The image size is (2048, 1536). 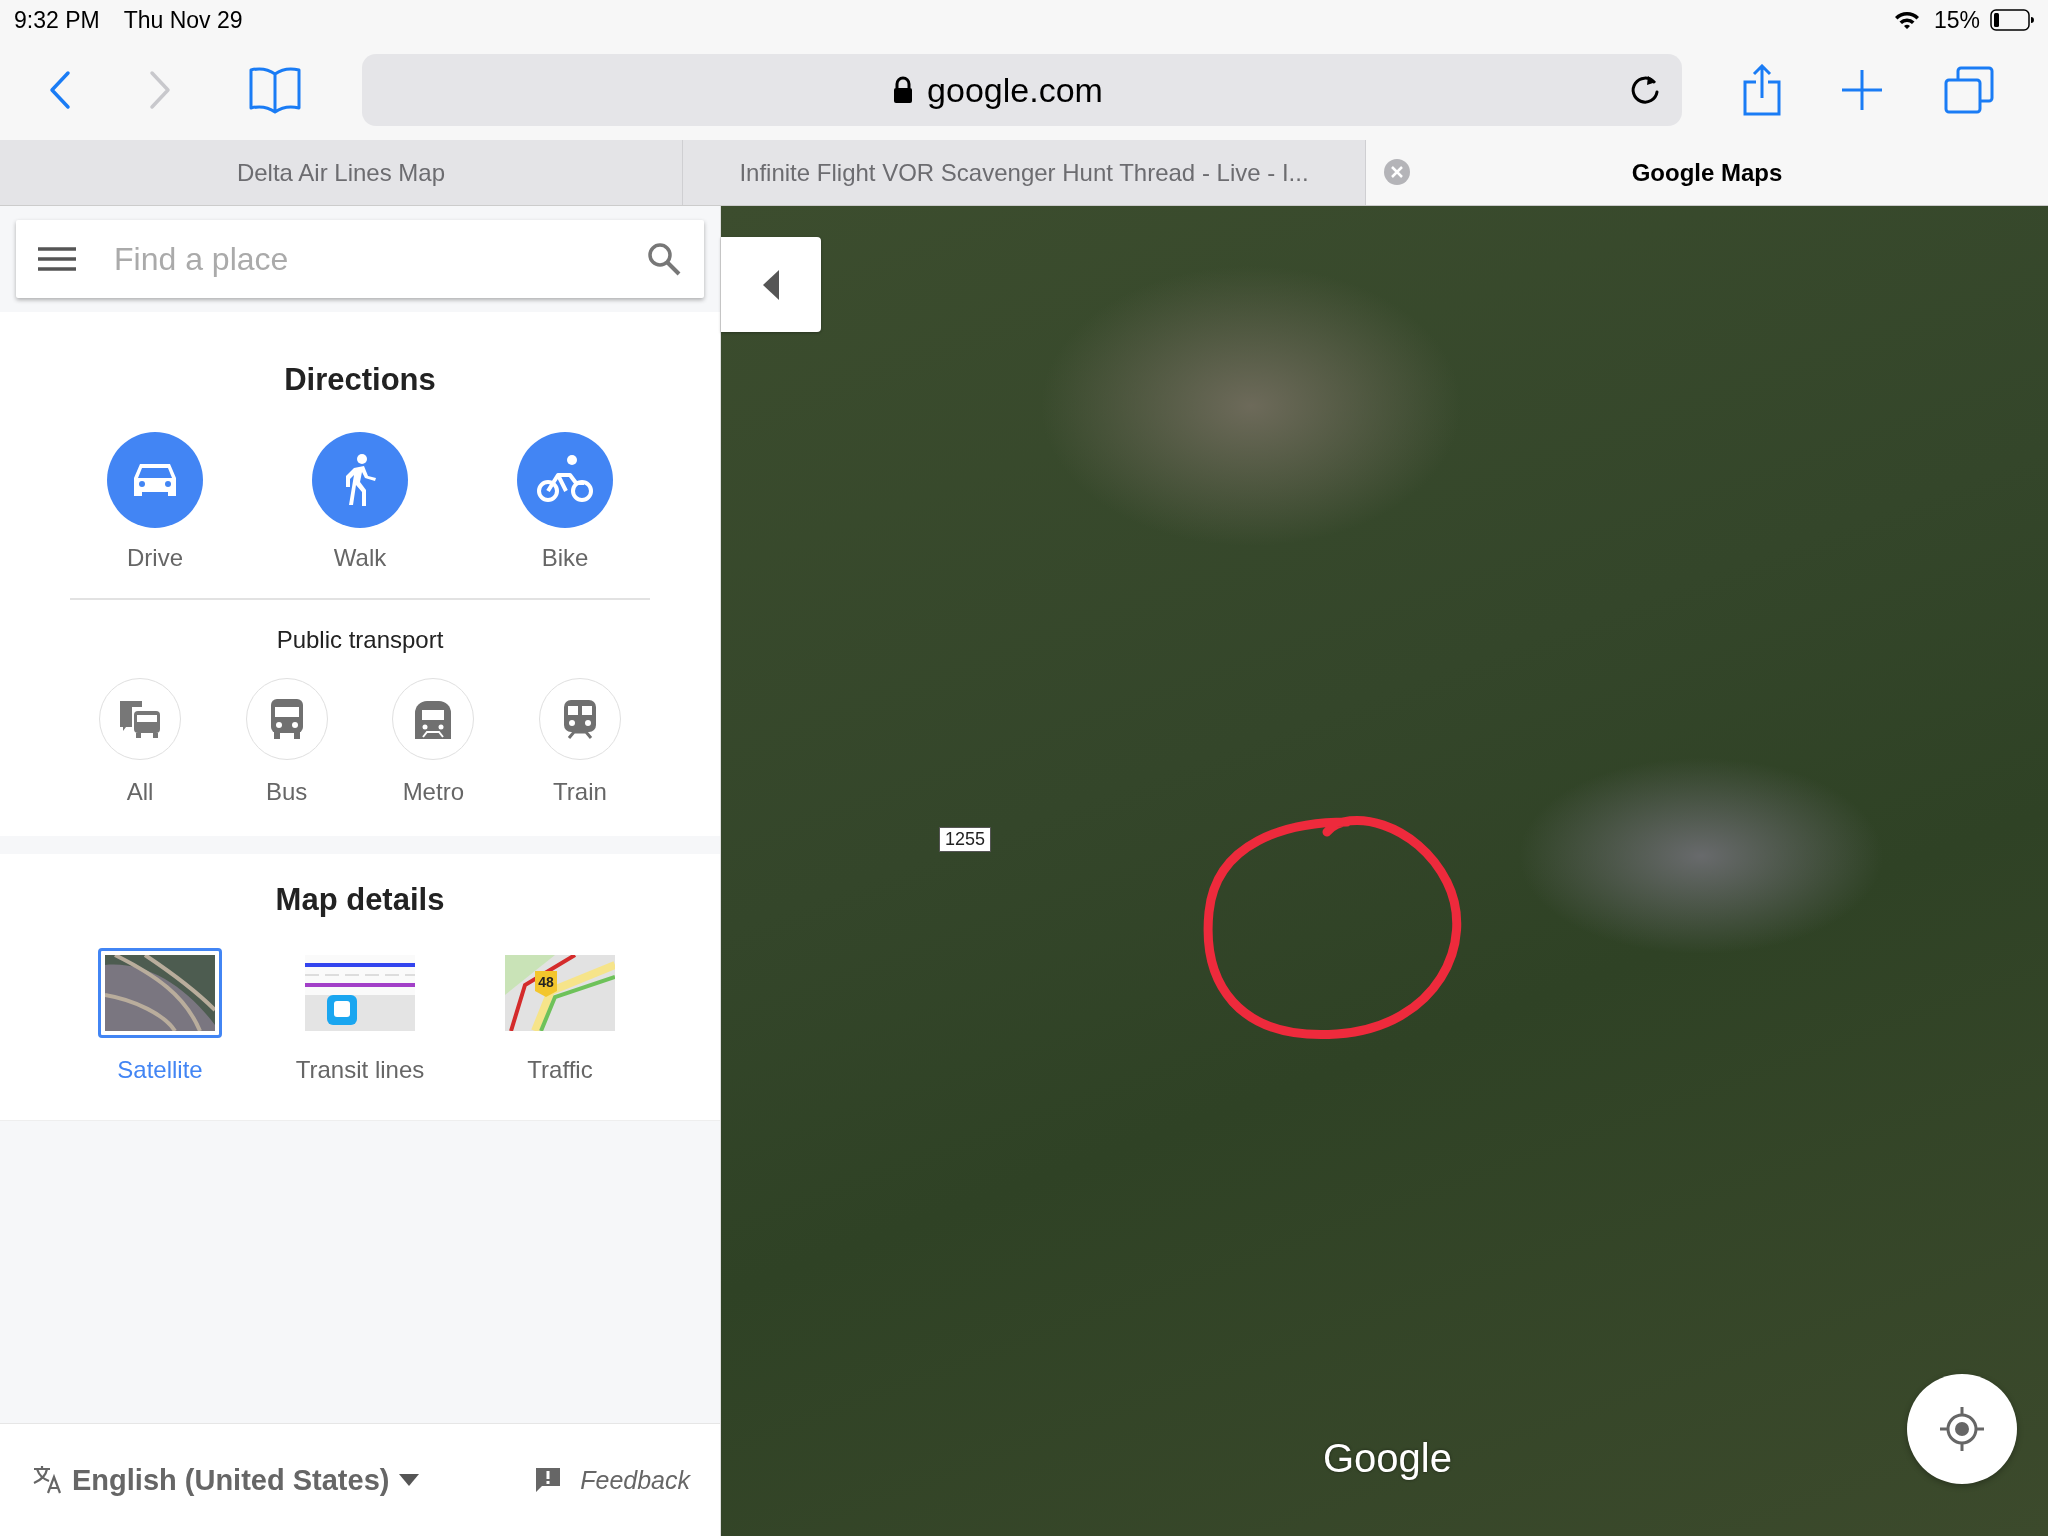 I want to click on lock-icon, so click(x=903, y=90).